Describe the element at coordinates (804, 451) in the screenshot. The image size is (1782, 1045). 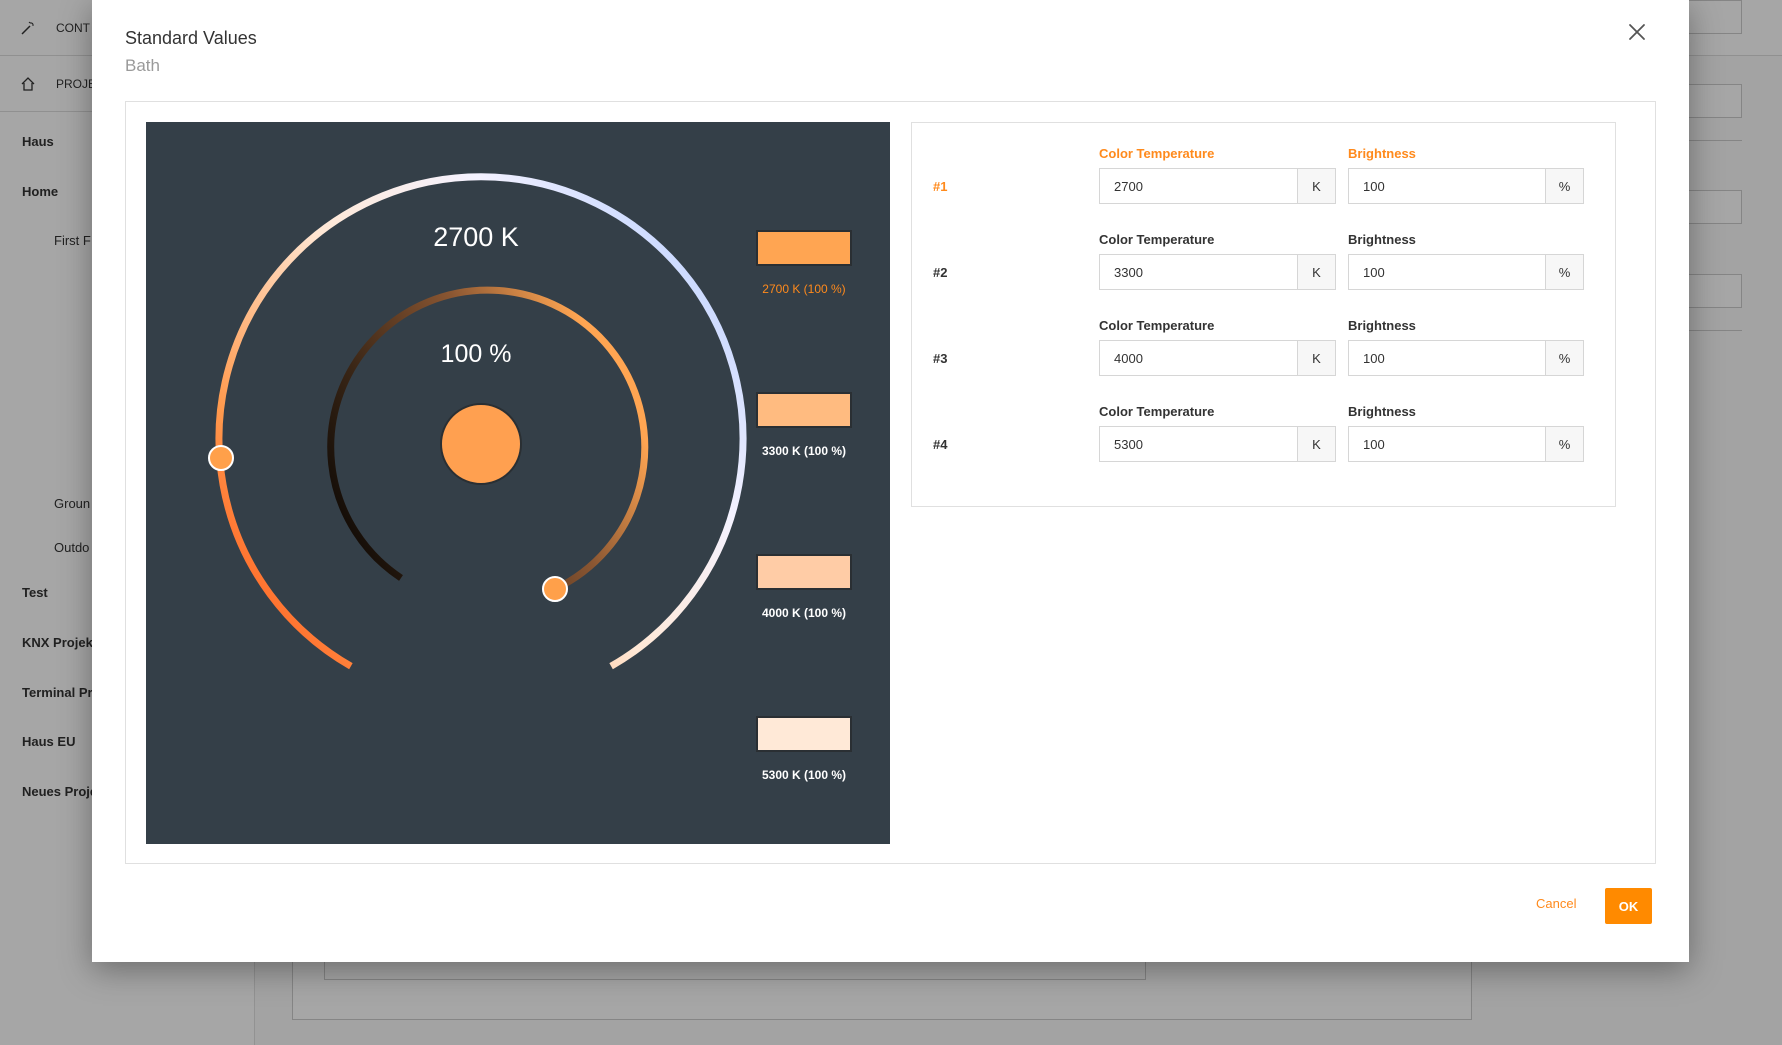
I see `preset-label-2: 3300 K (100 %)` at that location.